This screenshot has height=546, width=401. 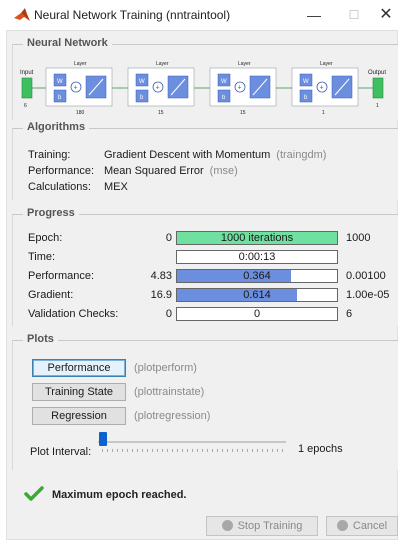 I want to click on performance-value: Mean Squared Error (mse), so click(x=171, y=171).